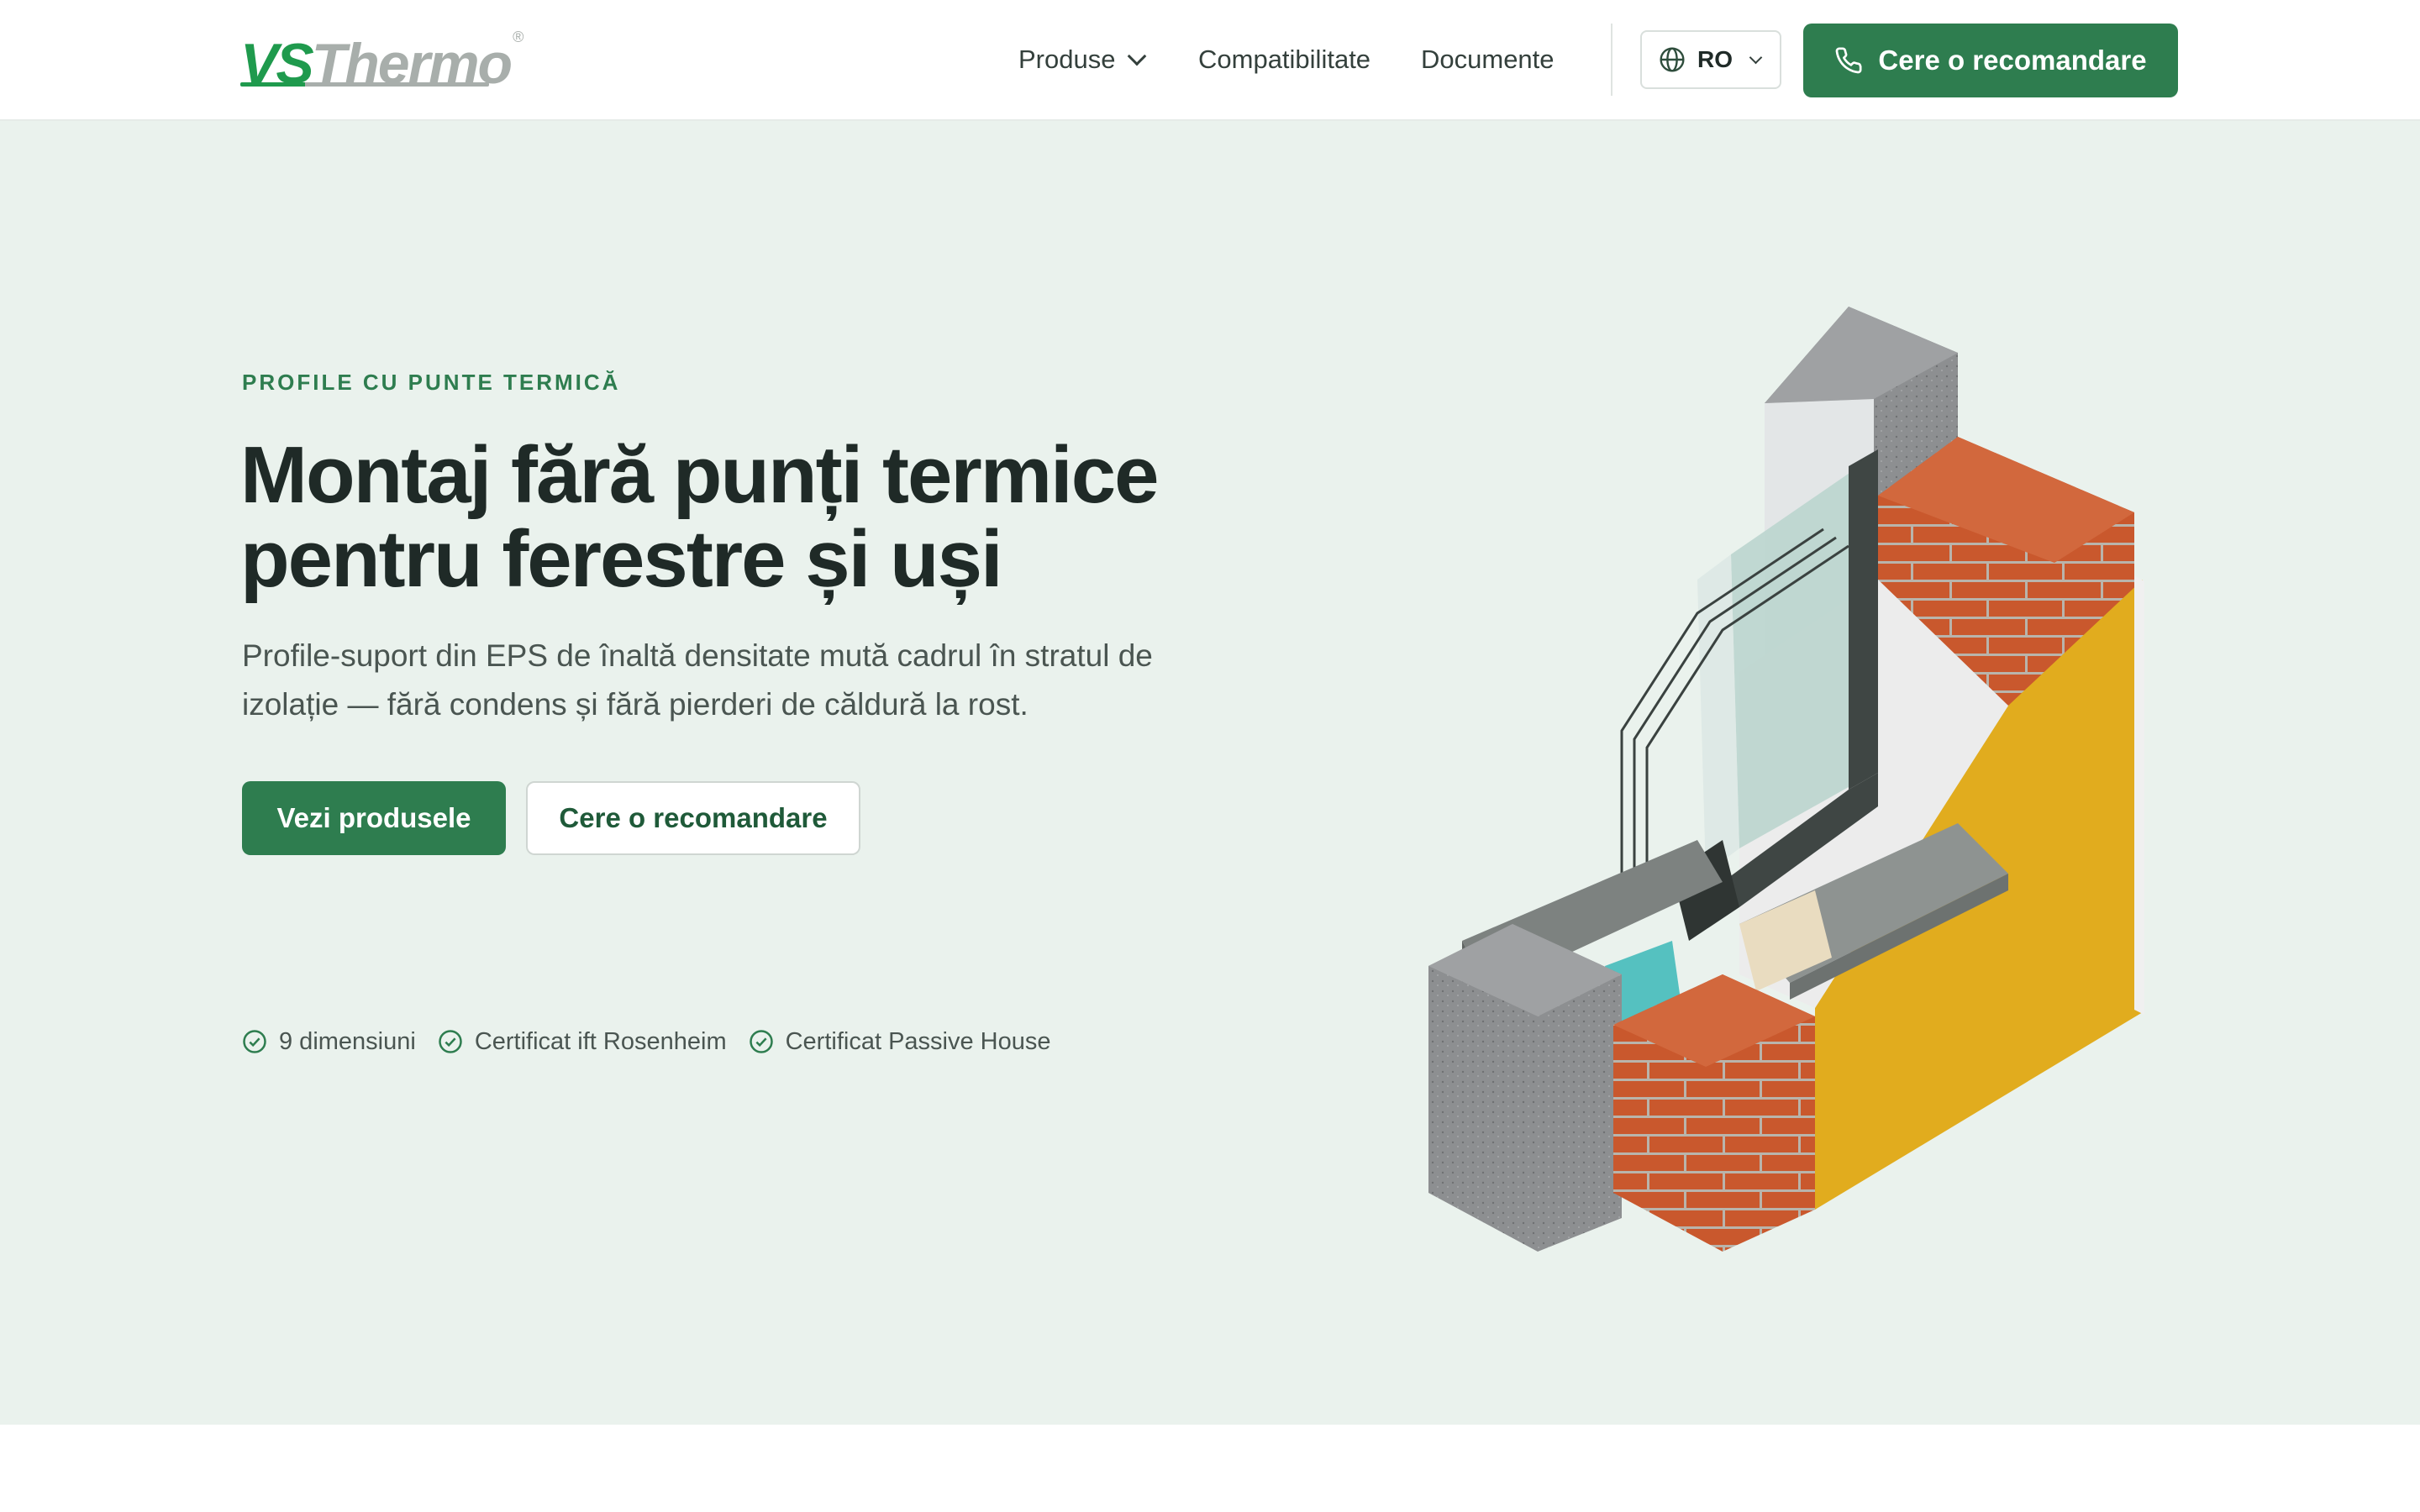 This screenshot has height=1512, width=2420. I want to click on nav-documente: Documente, so click(1488, 59).